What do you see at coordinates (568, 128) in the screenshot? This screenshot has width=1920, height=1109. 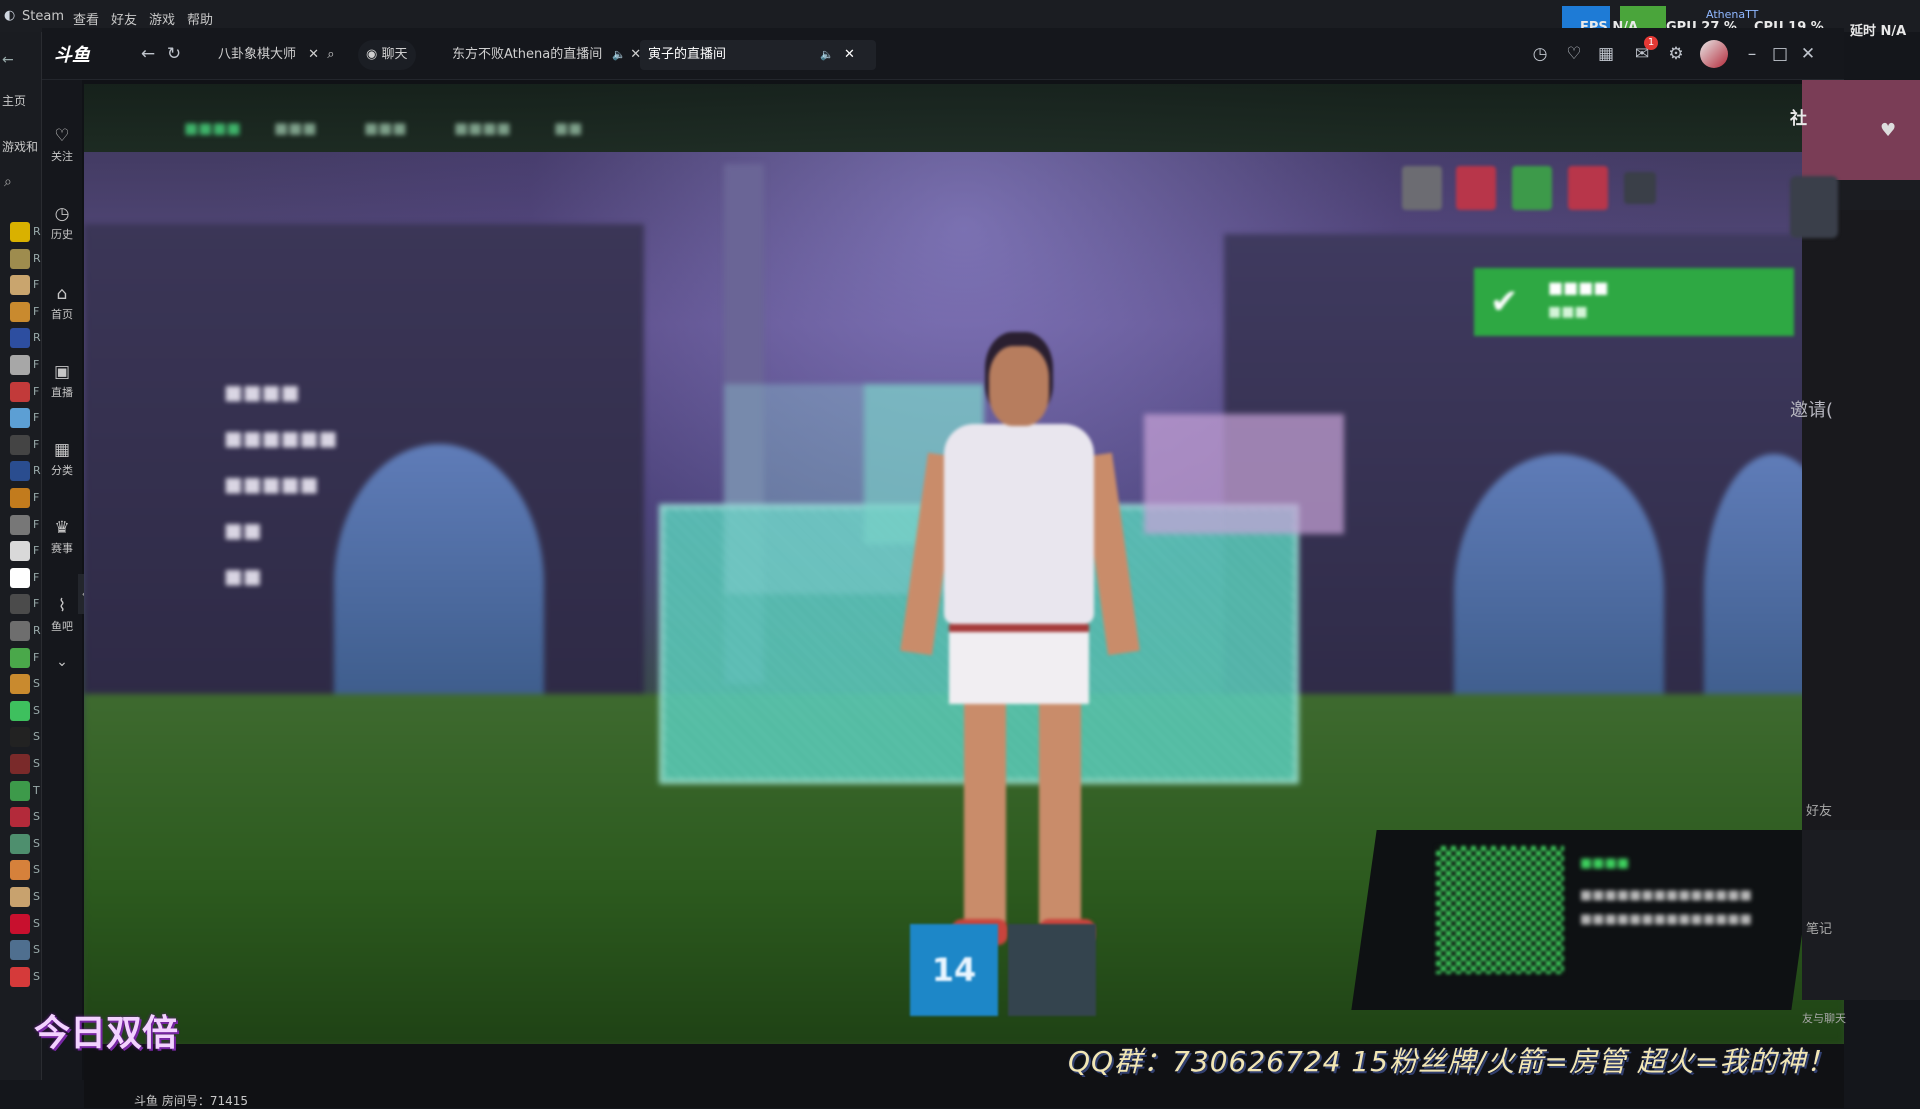 I see `game-tab: ■■` at bounding box center [568, 128].